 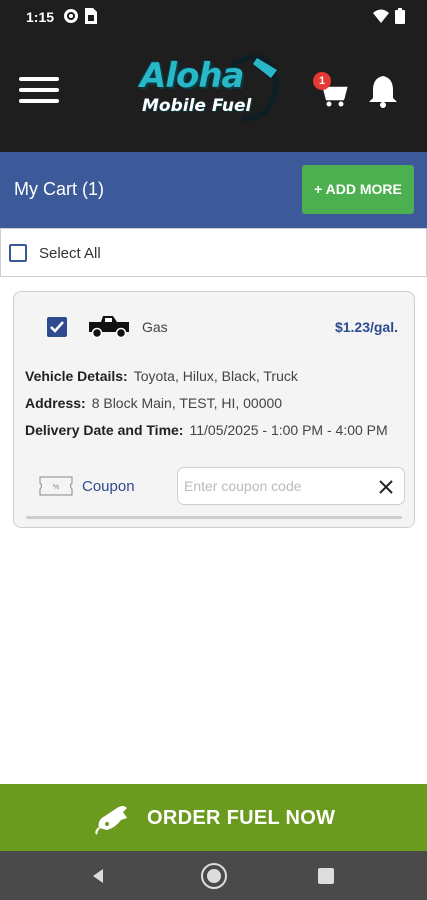 I want to click on delivery-value: 11/05/2025 - 1:00 PM - 4:00 PM, so click(x=288, y=430).